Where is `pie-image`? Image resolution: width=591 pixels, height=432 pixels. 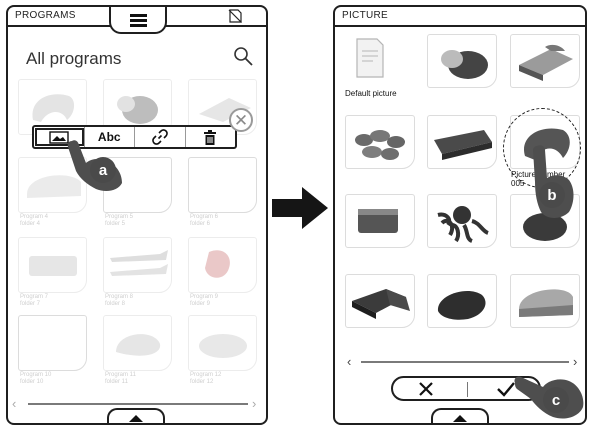 pie-image is located at coordinates (378, 221).